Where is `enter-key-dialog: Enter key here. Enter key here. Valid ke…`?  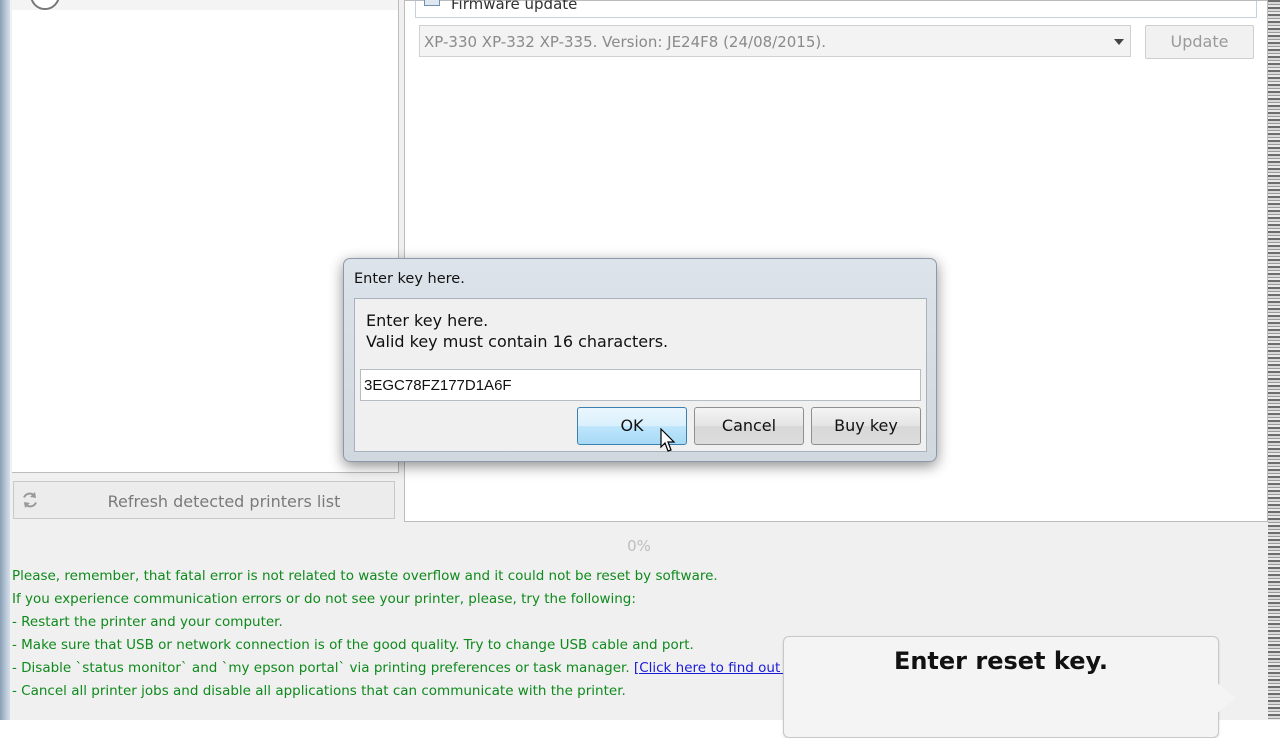
enter-key-dialog: Enter key here. Enter key here. Valid ke… is located at coordinates (640, 360).